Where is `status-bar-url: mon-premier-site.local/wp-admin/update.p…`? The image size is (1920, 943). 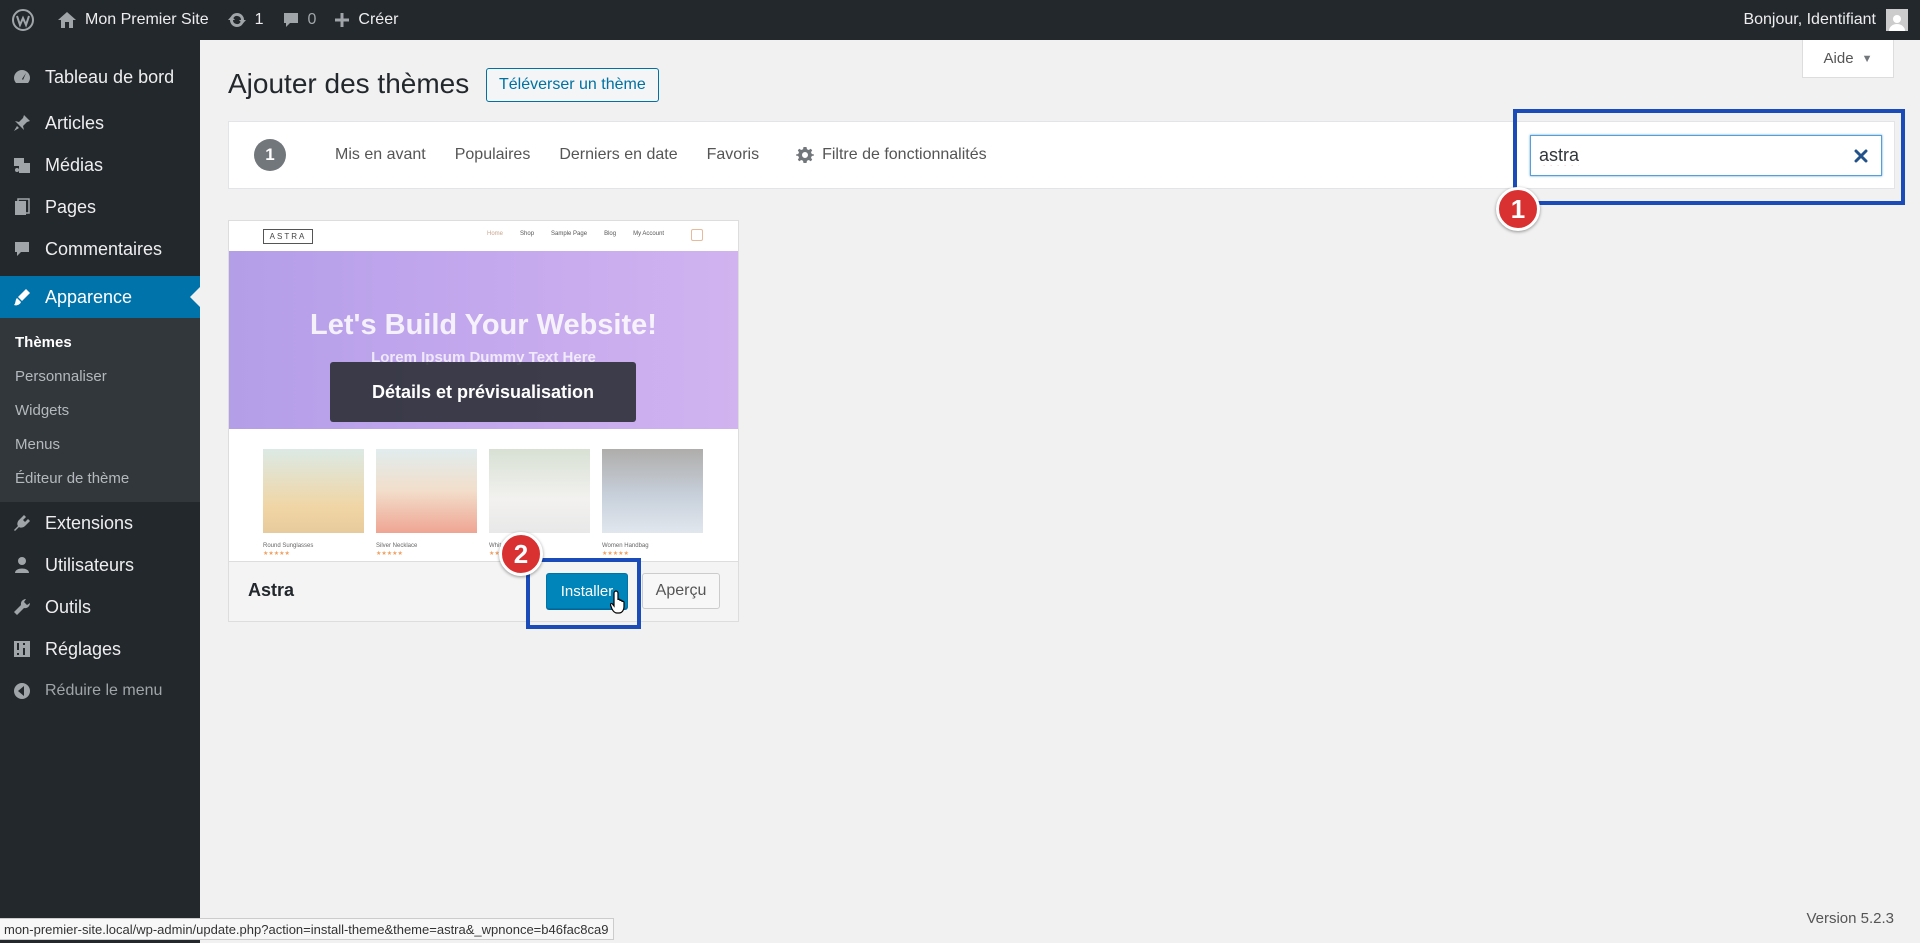
status-bar-url: mon-premier-site.local/wp-admin/update.p… is located at coordinates (307, 929).